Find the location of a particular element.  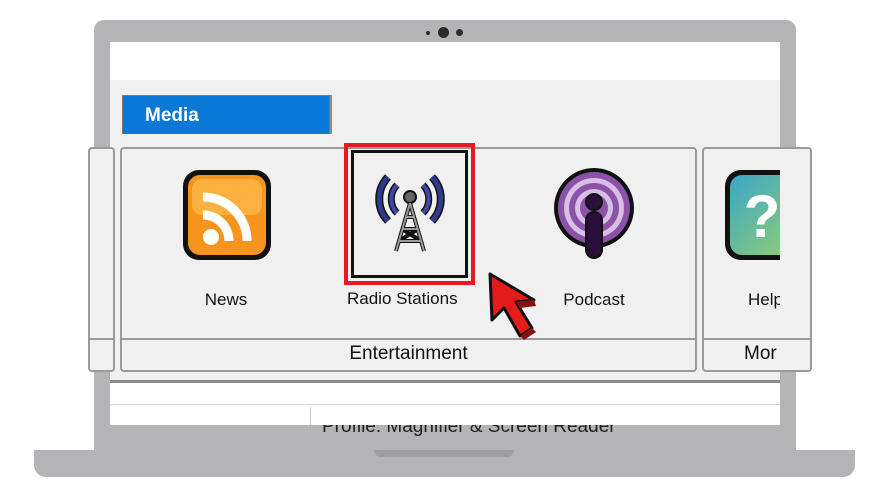

group-label-entertainment: Entertainment is located at coordinates (408, 353).